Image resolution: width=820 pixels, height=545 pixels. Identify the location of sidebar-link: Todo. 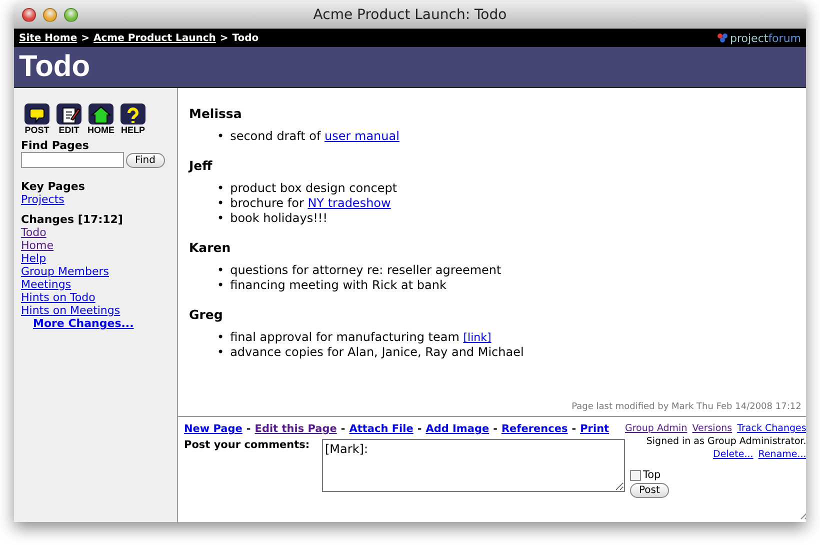
(33, 232).